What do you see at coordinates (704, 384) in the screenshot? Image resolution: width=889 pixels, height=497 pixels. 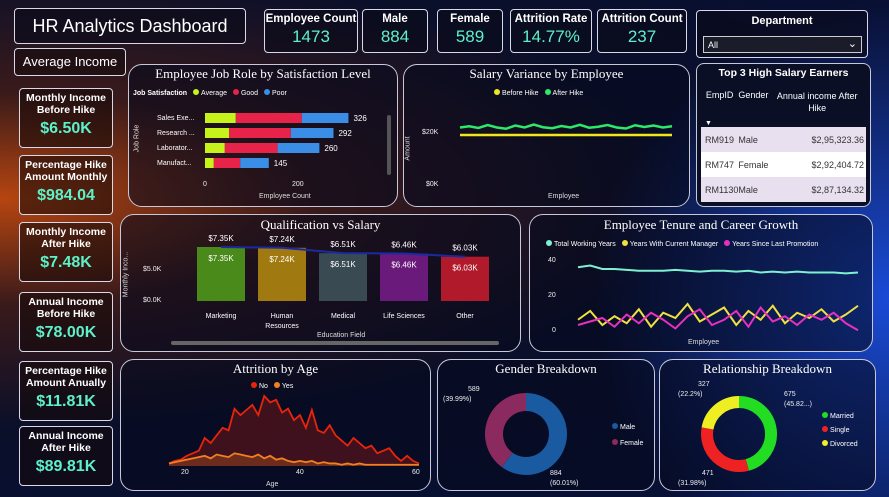 I see `divorced-value-label: 327` at bounding box center [704, 384].